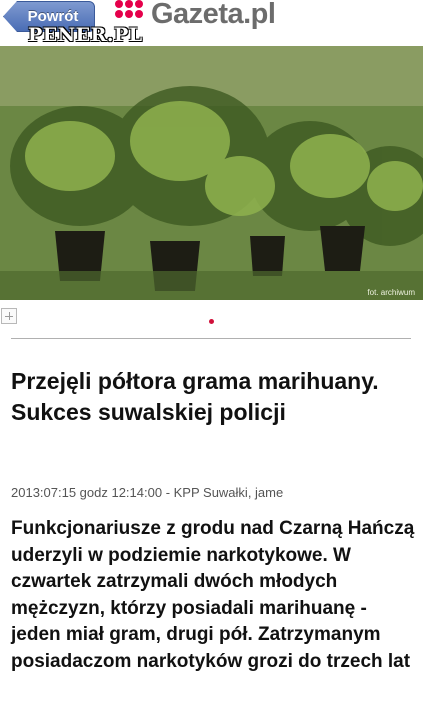 This screenshot has width=423, height=711. What do you see at coordinates (213, 15) in the screenshot?
I see `logo-text: Gazeta.pl` at bounding box center [213, 15].